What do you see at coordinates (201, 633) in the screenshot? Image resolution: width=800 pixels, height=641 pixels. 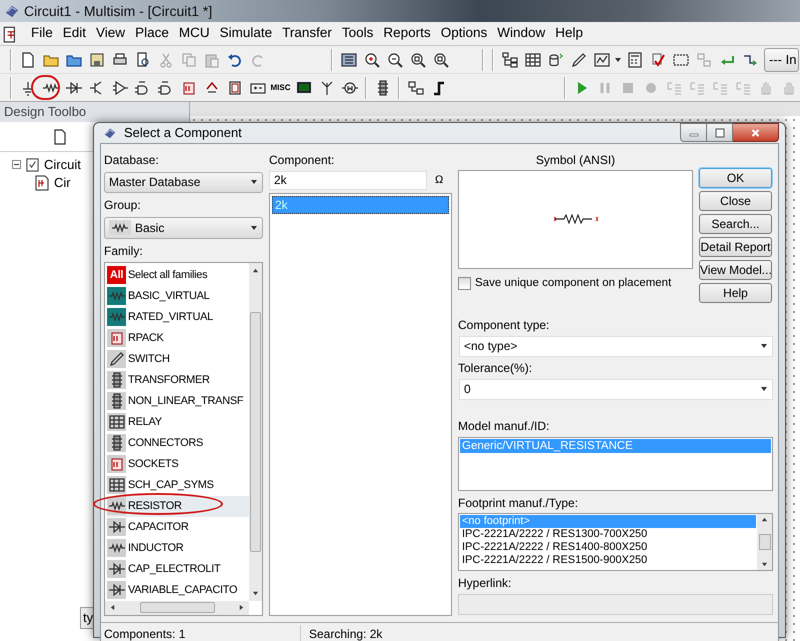 I see `status-text: Components: 1` at bounding box center [201, 633].